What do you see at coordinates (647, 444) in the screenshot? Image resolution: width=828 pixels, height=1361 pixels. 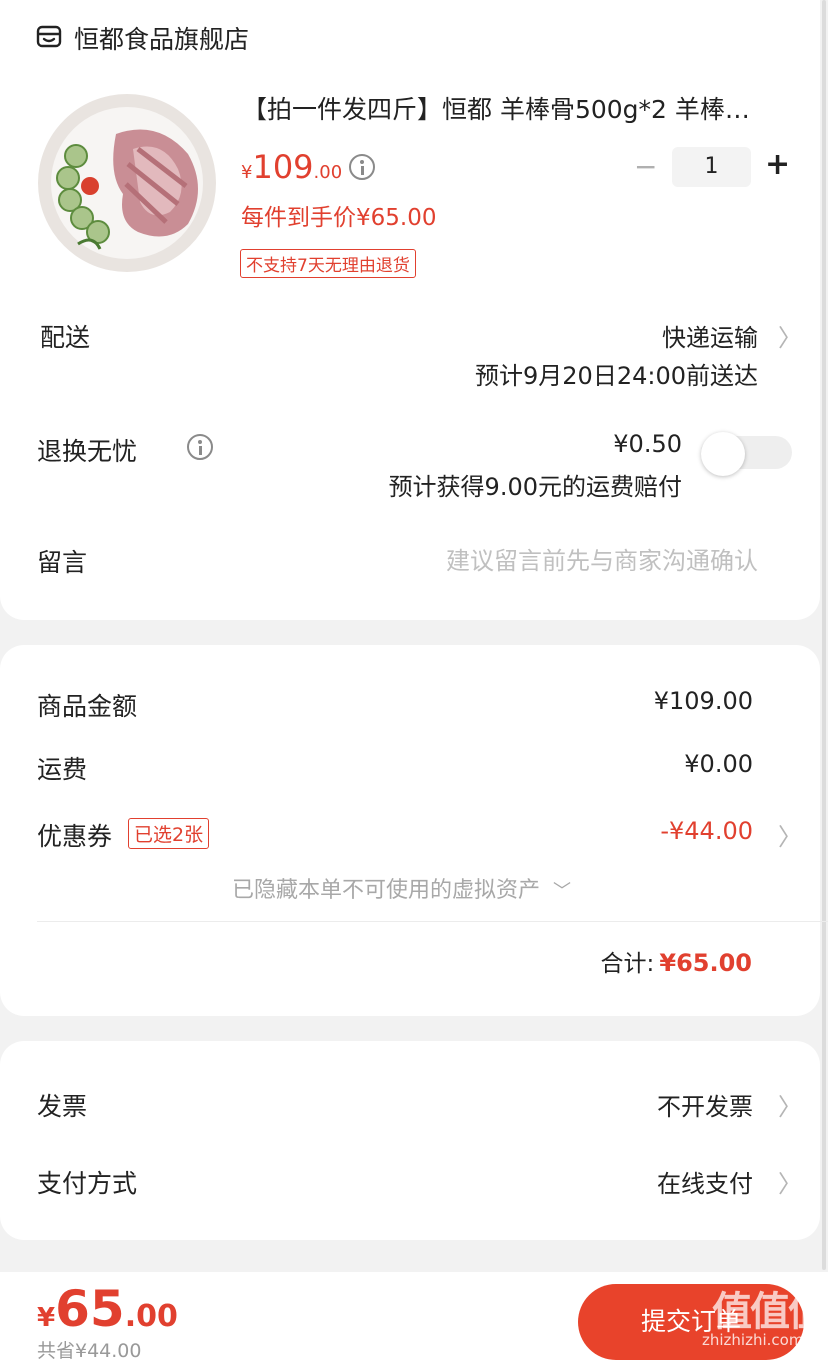 I see `return-insurance-price: ¥0.50` at bounding box center [647, 444].